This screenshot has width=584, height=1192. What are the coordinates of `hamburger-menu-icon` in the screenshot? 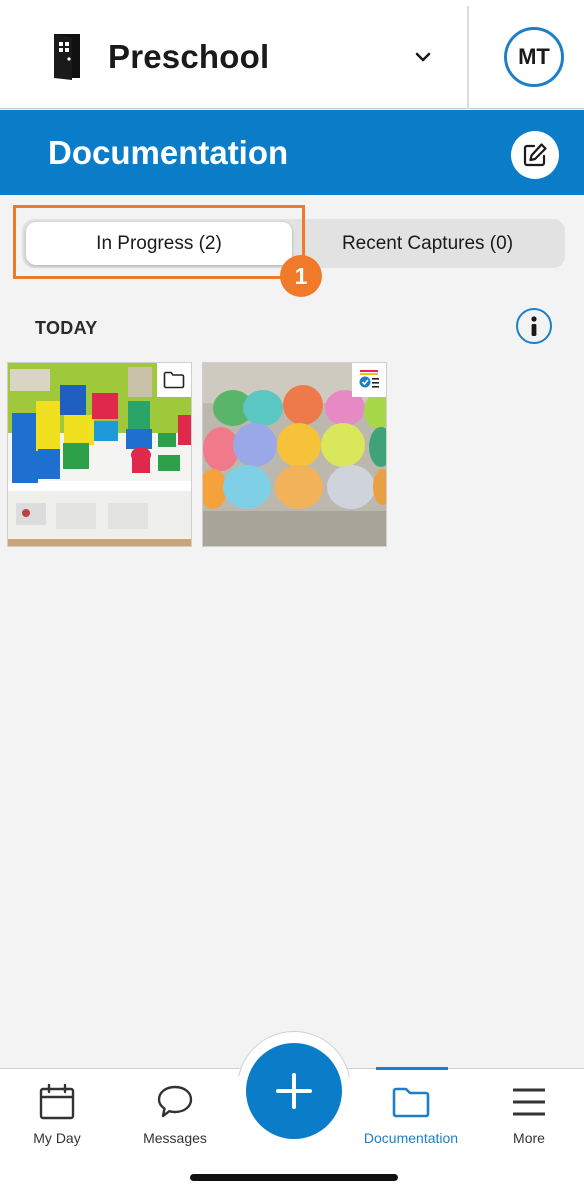 It's located at (529, 1102).